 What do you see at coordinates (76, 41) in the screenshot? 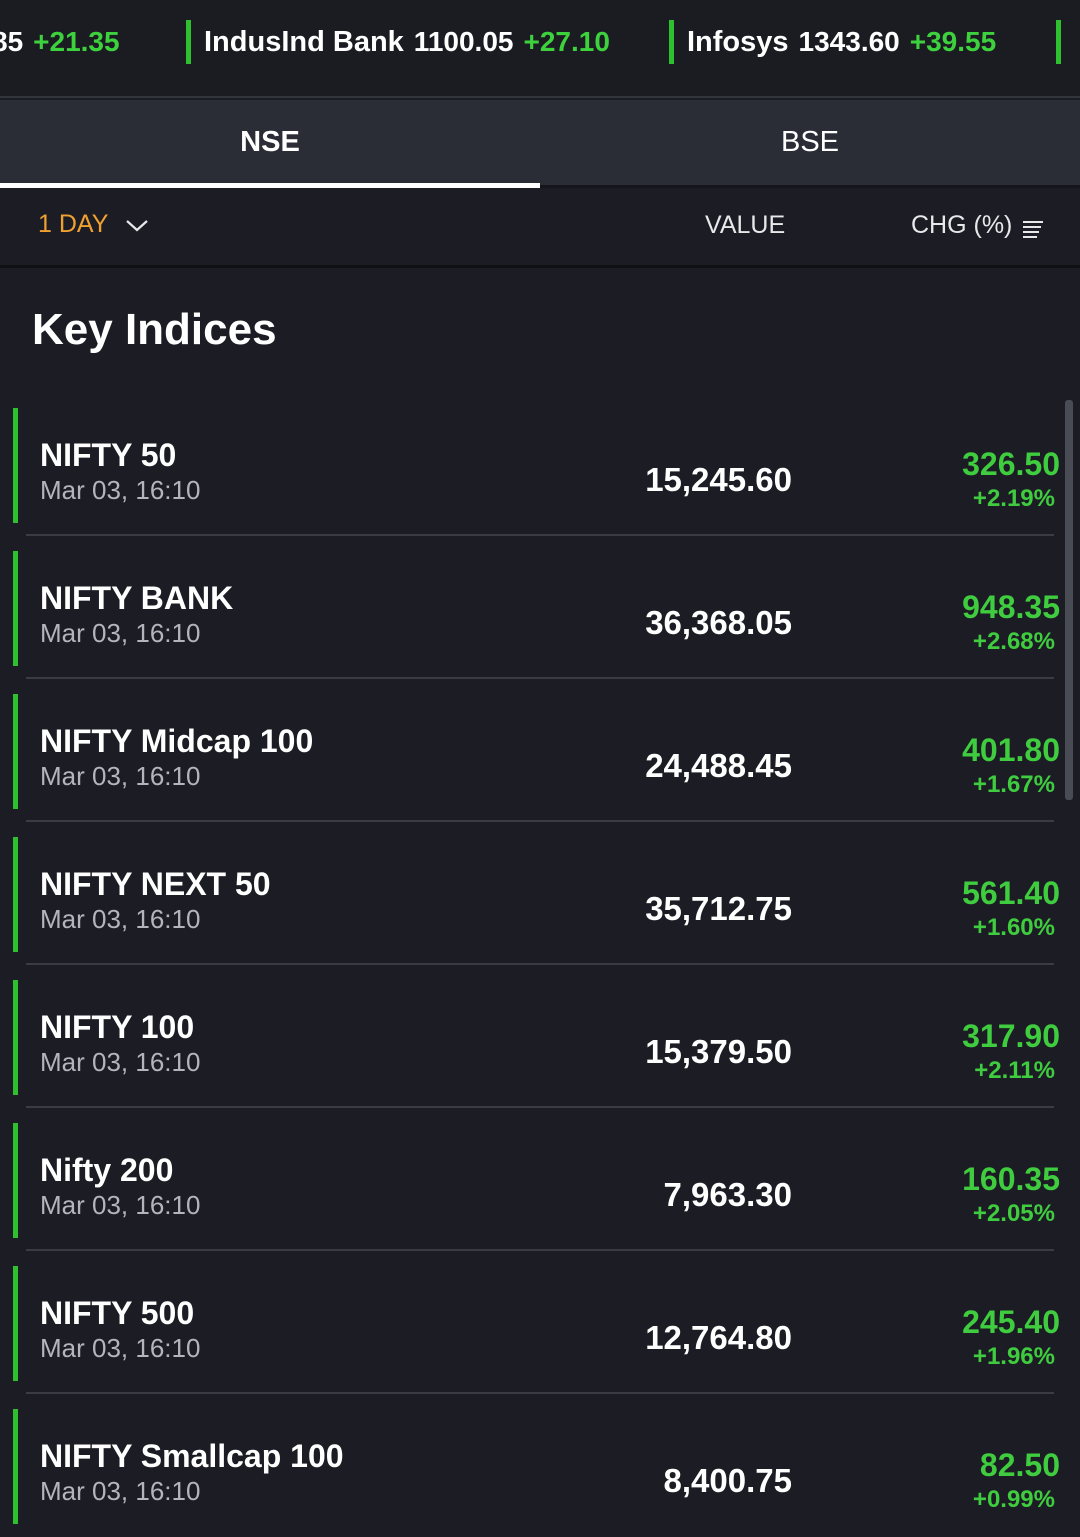
I see `ticker-change: +21.35` at bounding box center [76, 41].